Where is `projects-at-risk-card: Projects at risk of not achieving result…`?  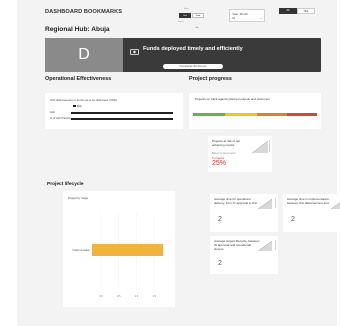
projects-at-risk-card: Projects at risk of not achieving result… is located at coordinates (240, 154).